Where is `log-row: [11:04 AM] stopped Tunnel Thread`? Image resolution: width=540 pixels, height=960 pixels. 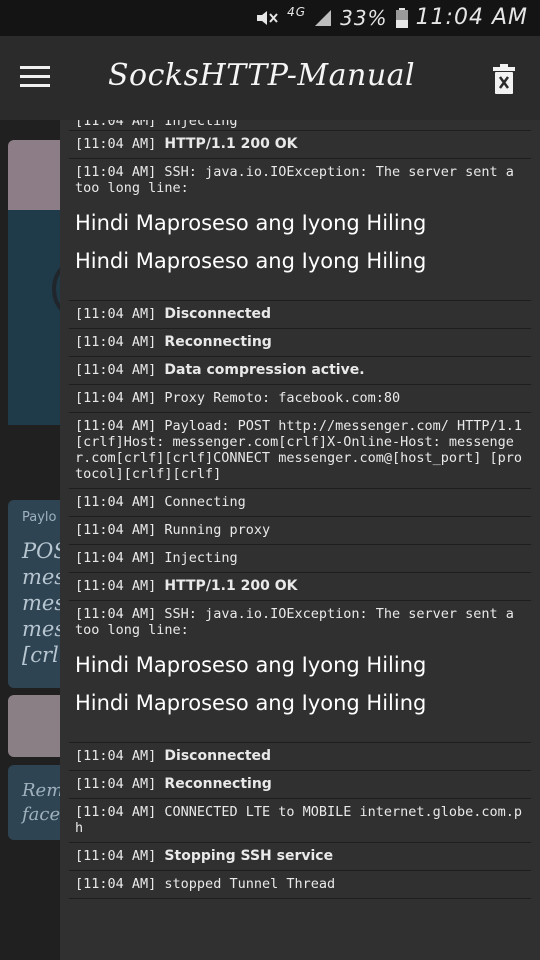
log-row: [11:04 AM] stopped Tunnel Thread is located at coordinates (300, 885).